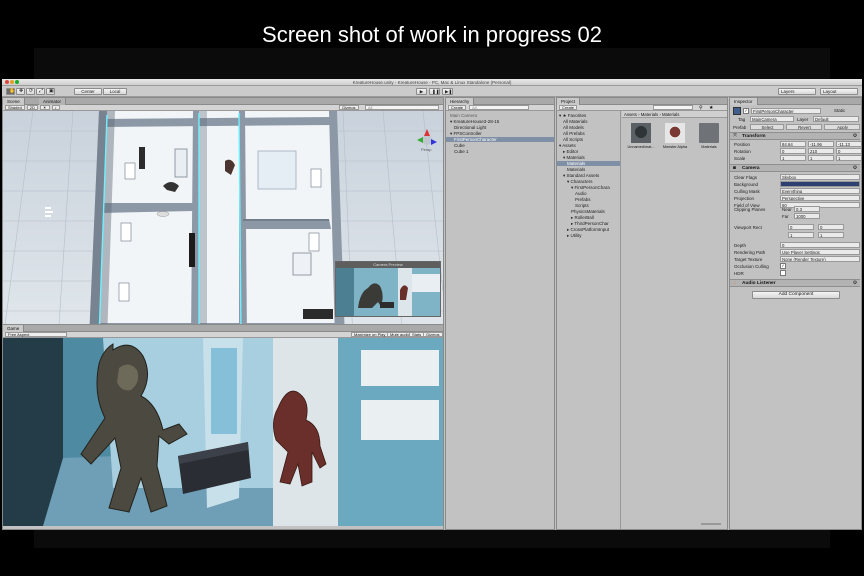 The width and height of the screenshot is (864, 576). I want to click on tab-hierarchy: Hierarchy, so click(460, 101).